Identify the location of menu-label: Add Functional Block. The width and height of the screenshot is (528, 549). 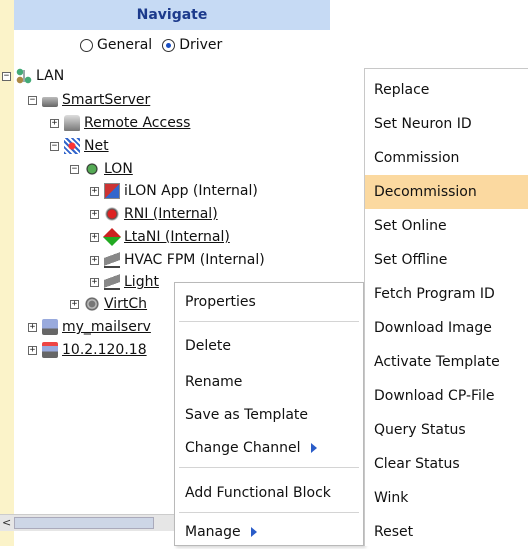
(258, 493).